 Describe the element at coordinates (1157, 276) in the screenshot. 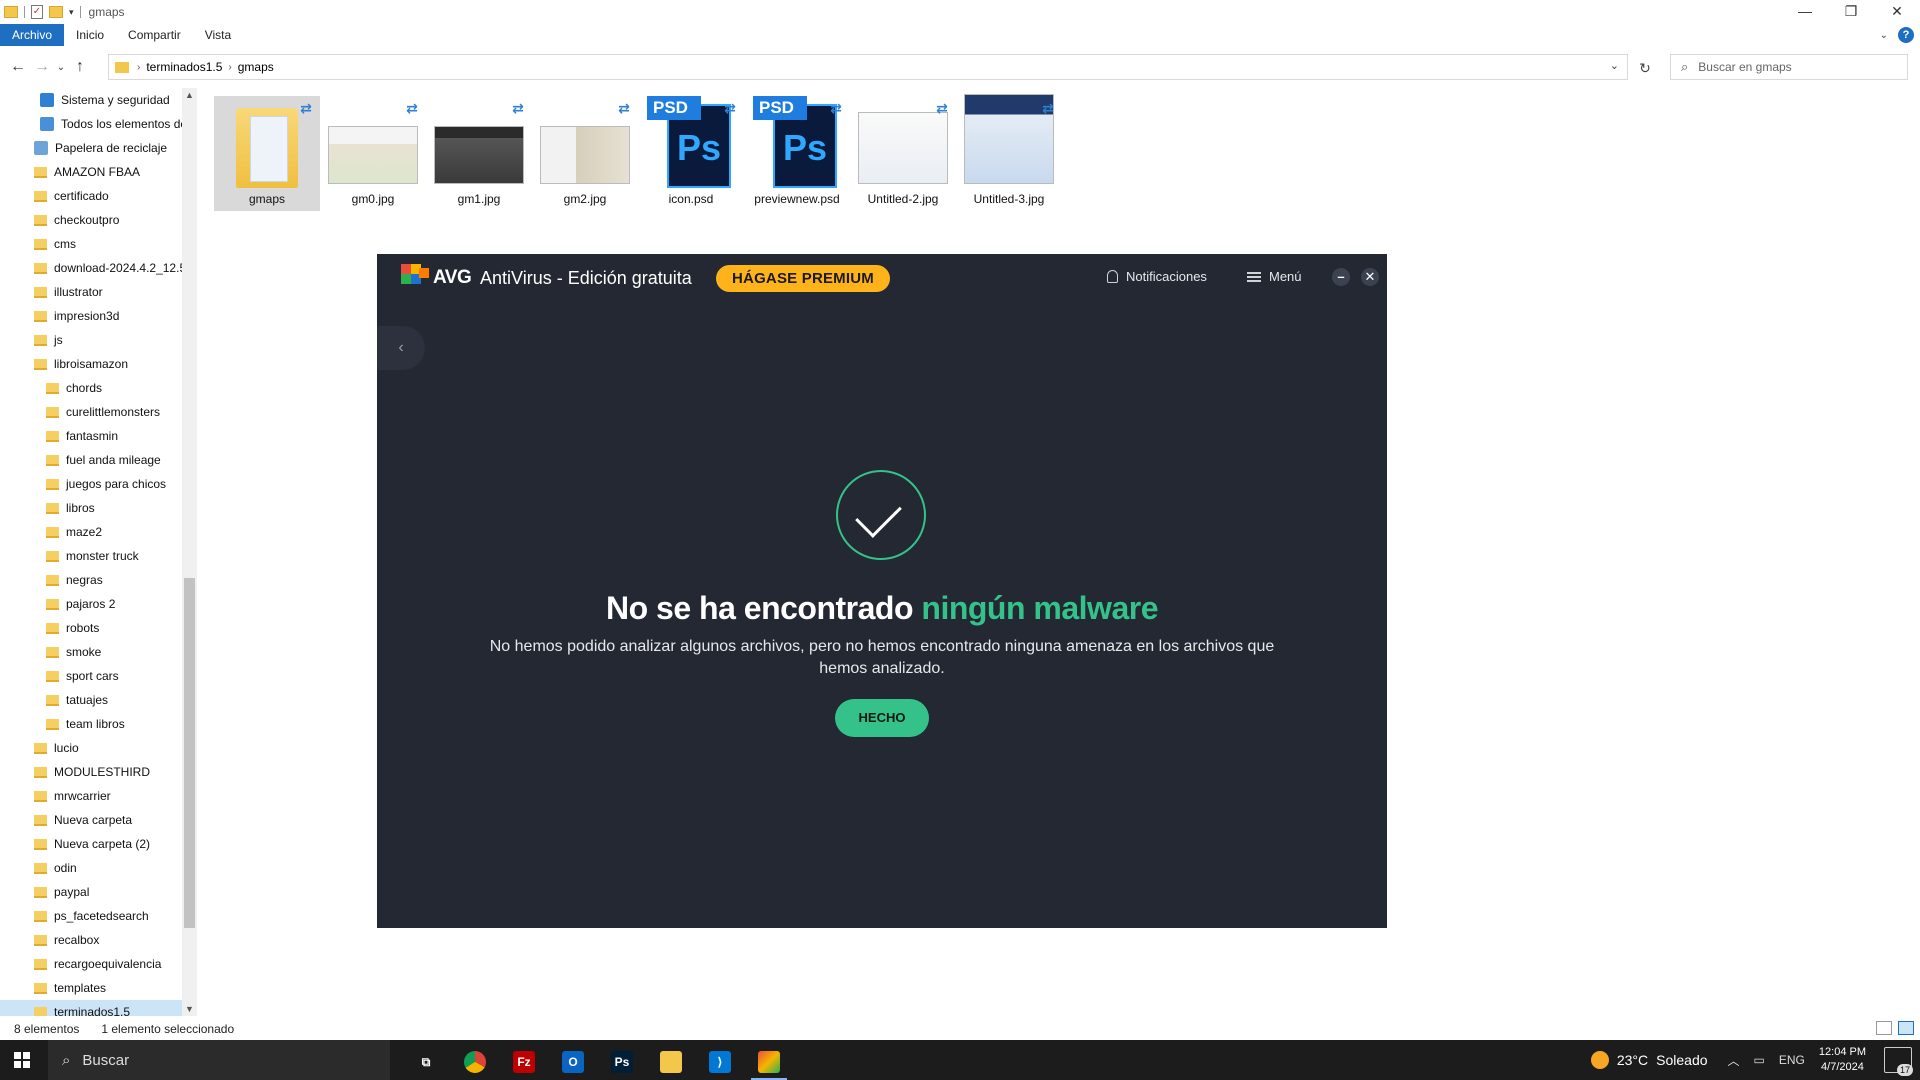

I see `notifications-button: Notificaciones` at that location.